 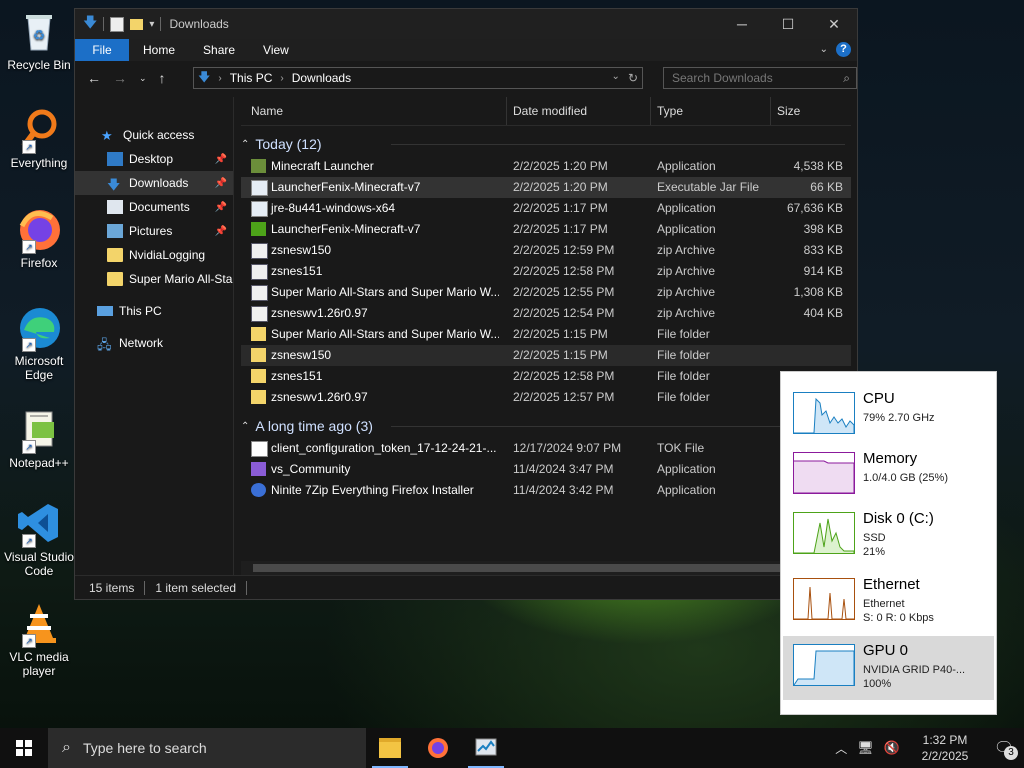 I want to click on up-arrow-icon: ↑, so click(x=162, y=78).